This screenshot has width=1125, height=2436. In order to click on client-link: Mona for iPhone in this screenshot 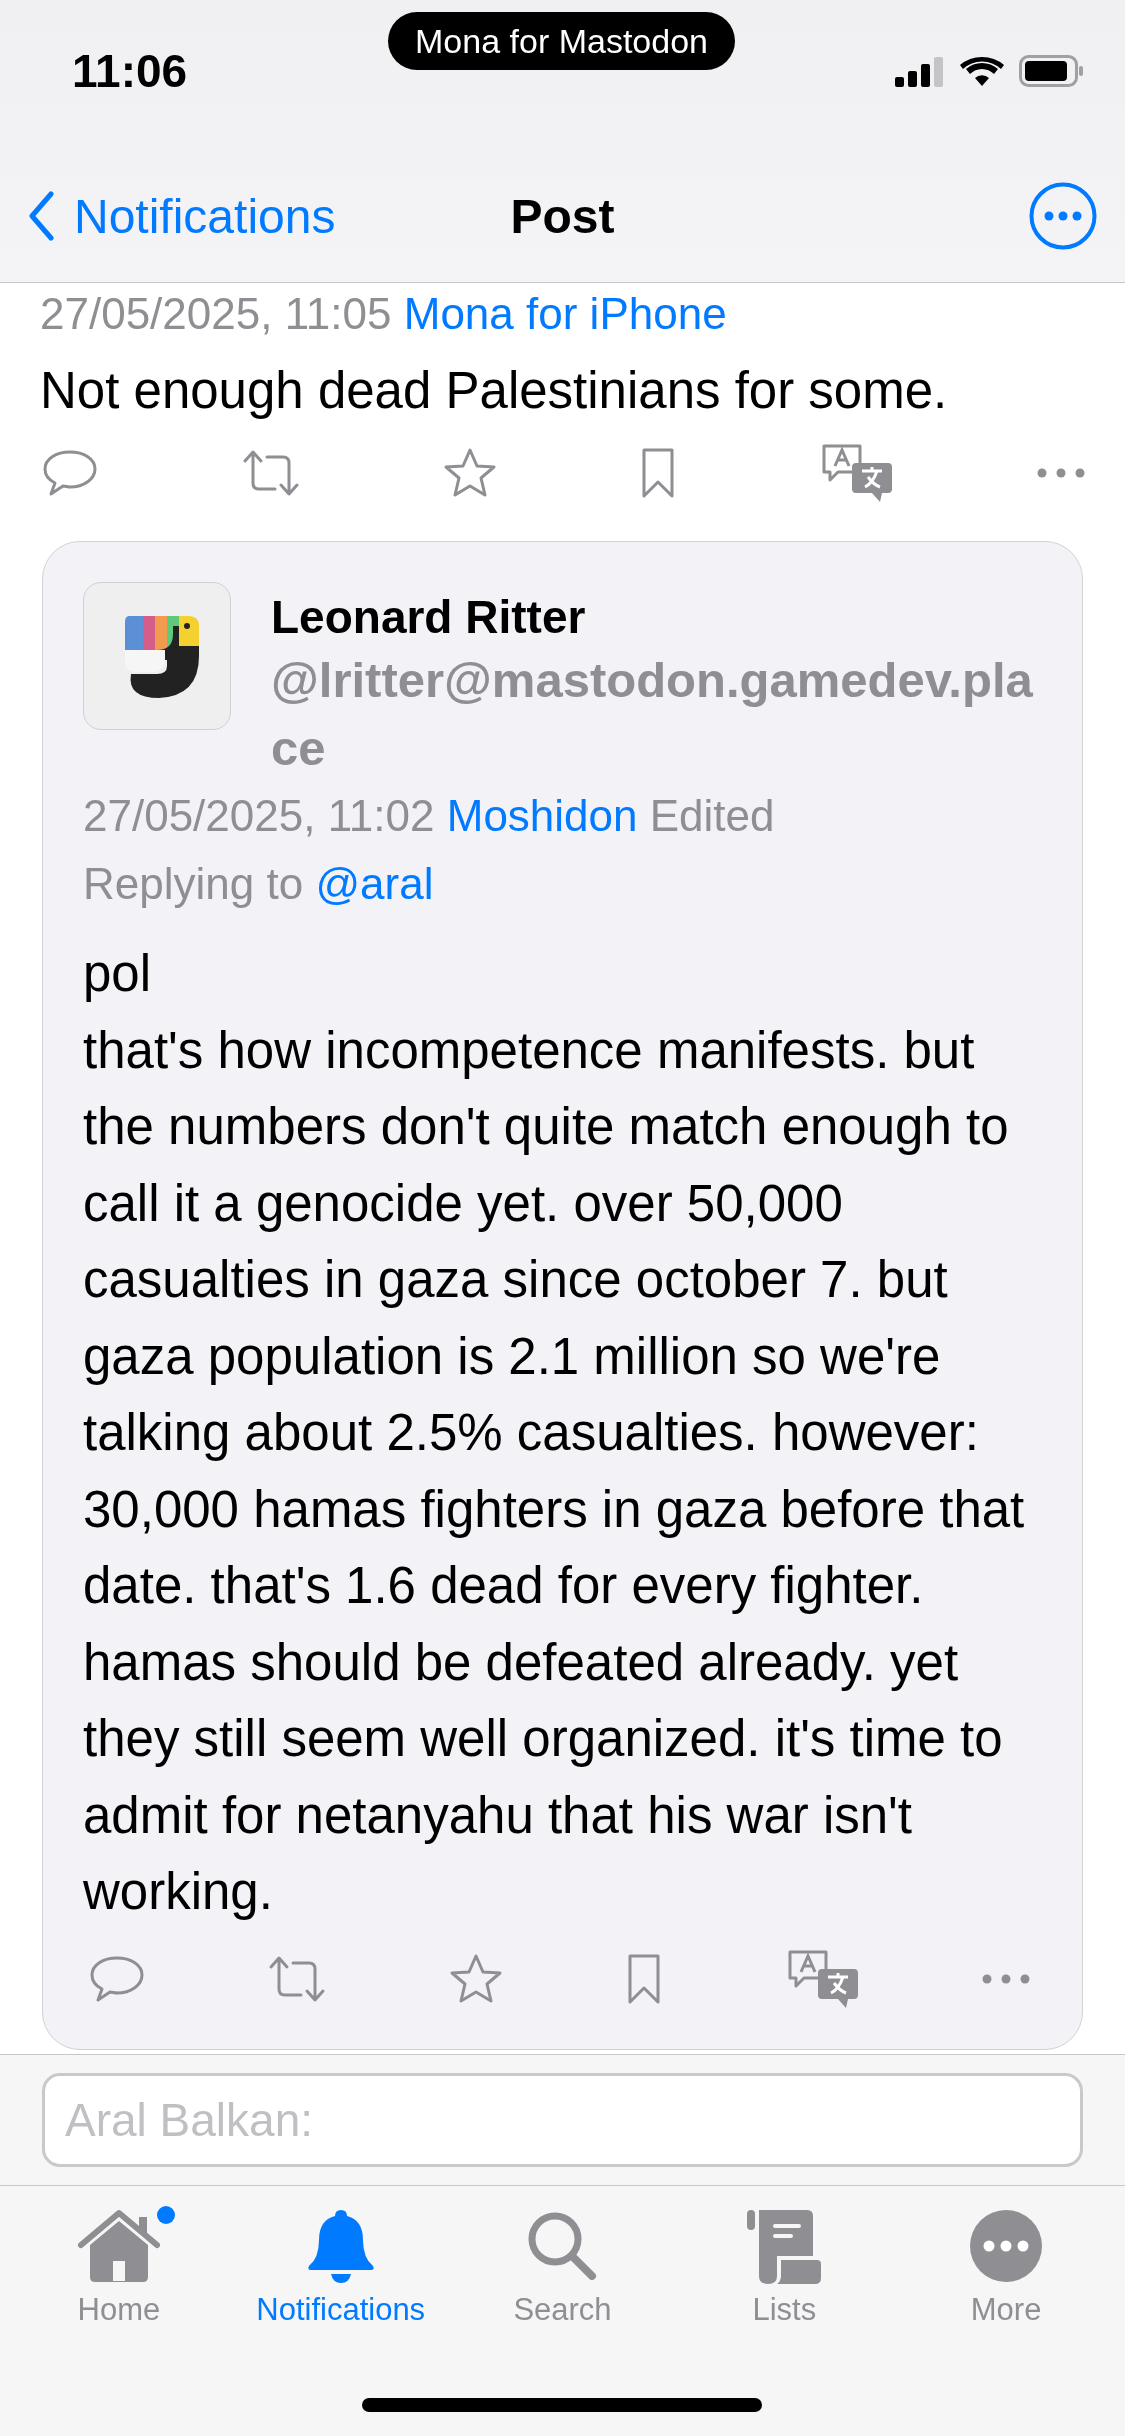, I will do `click(565, 313)`.